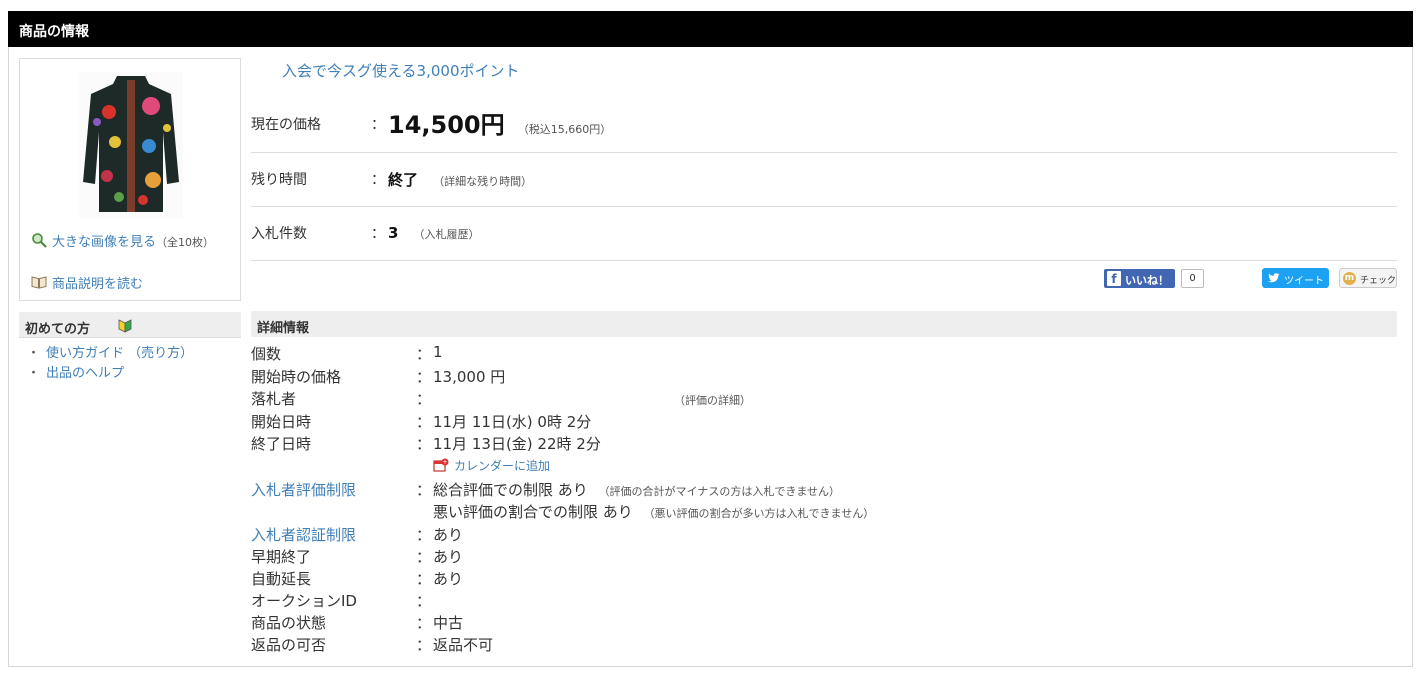 The image size is (1422, 691). I want to click on returns-label: 返品の可否, so click(289, 645).